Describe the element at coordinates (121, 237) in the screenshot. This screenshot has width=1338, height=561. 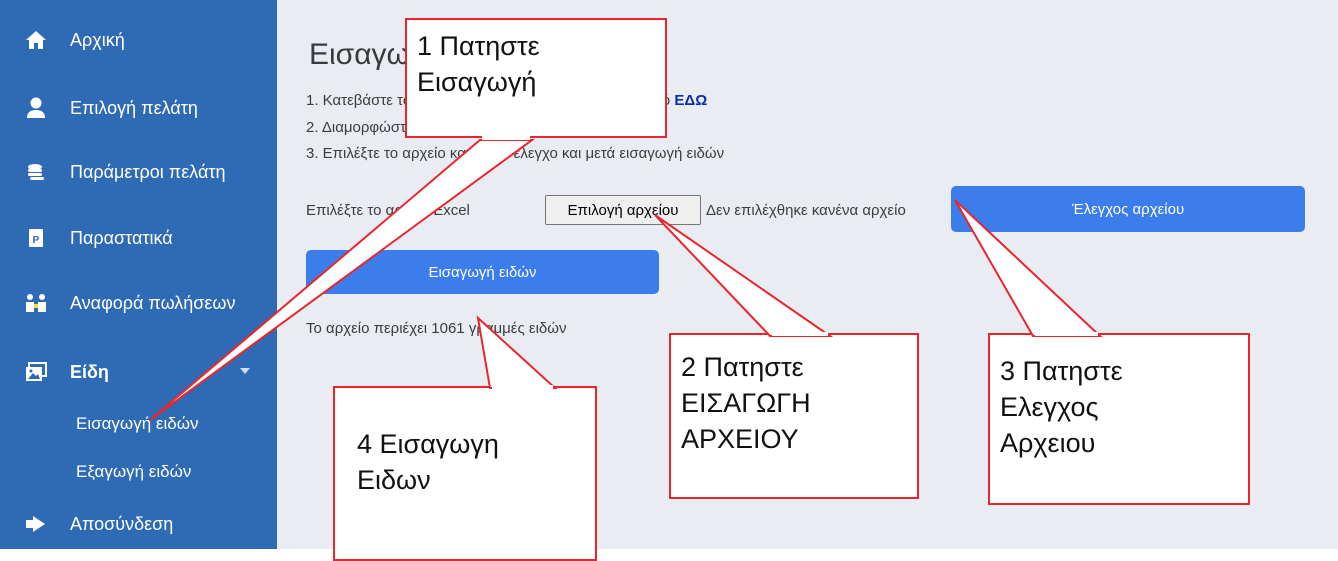
I see `sidebar-item-label: Παραστατικά` at that location.